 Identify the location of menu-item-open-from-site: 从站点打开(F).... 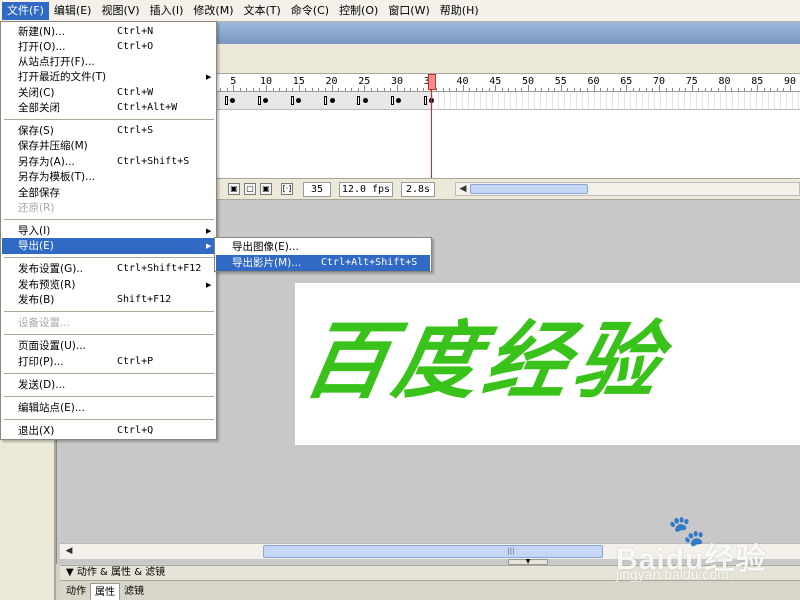
(108, 62).